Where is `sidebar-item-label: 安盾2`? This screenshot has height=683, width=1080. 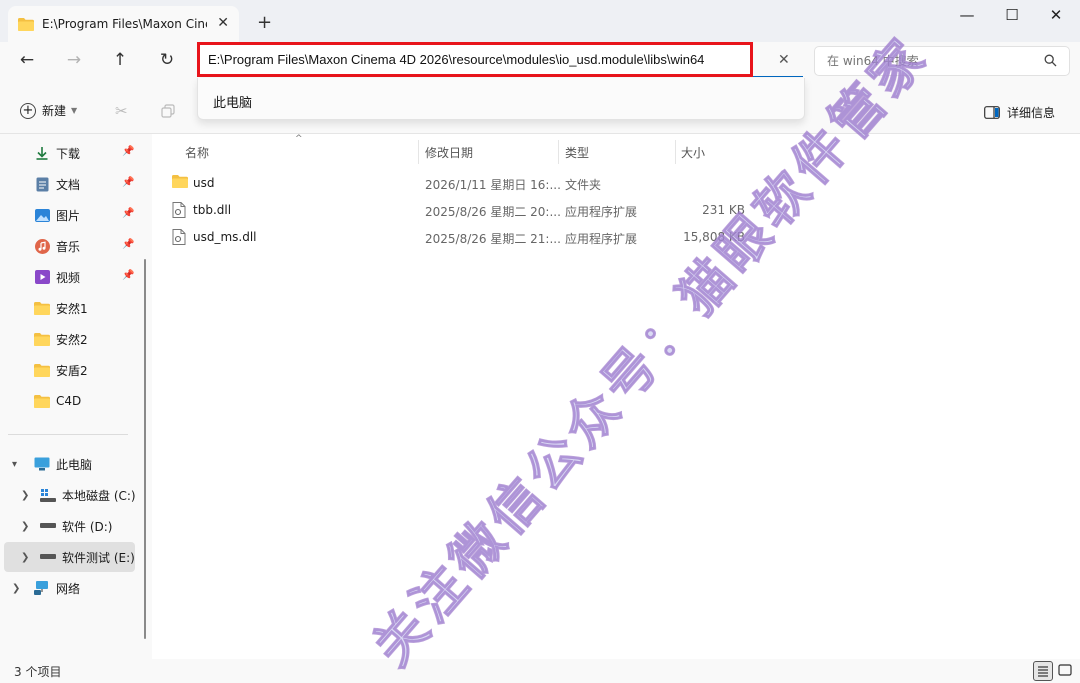 sidebar-item-label: 安盾2 is located at coordinates (72, 370).